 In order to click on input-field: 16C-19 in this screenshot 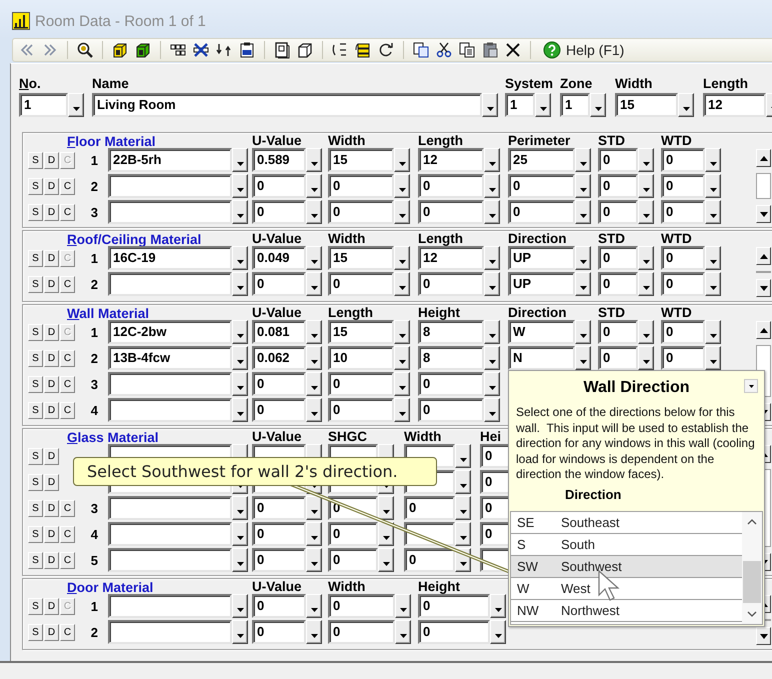, I will do `click(170, 258)`.